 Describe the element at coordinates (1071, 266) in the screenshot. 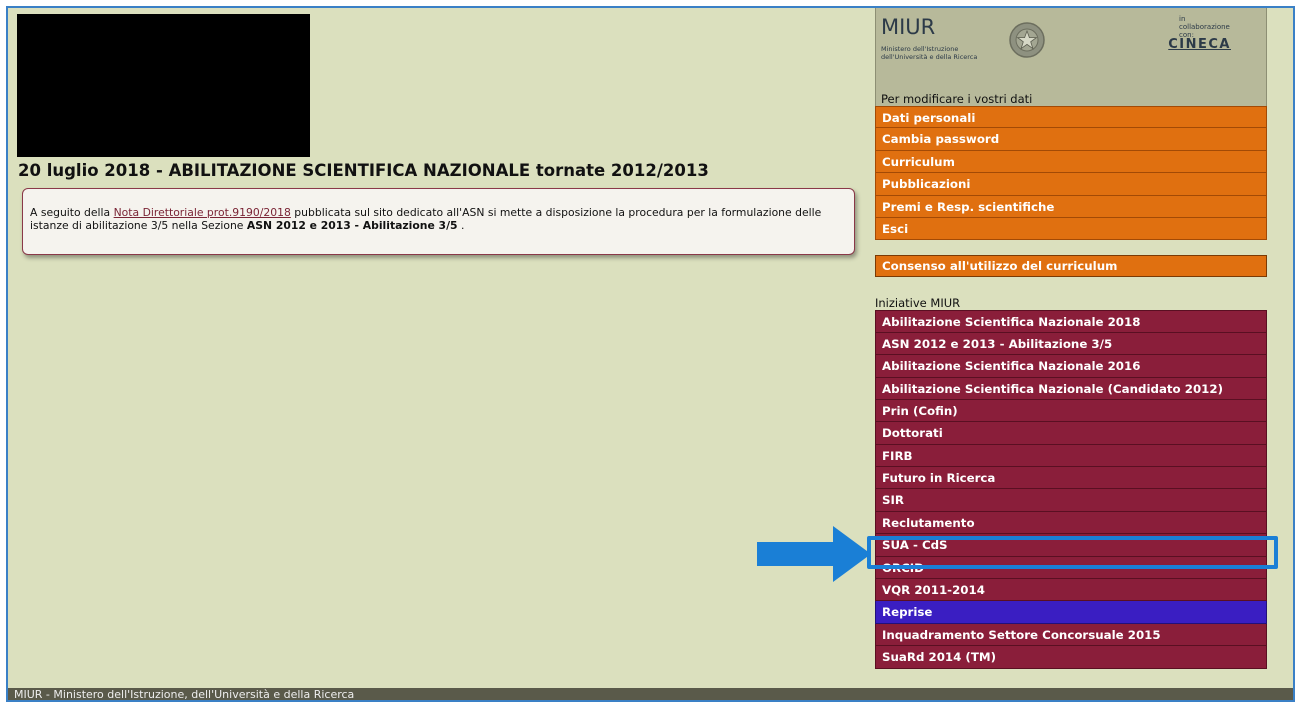

I see `consent-button: Consenso all'utilizzo del curriculum` at that location.